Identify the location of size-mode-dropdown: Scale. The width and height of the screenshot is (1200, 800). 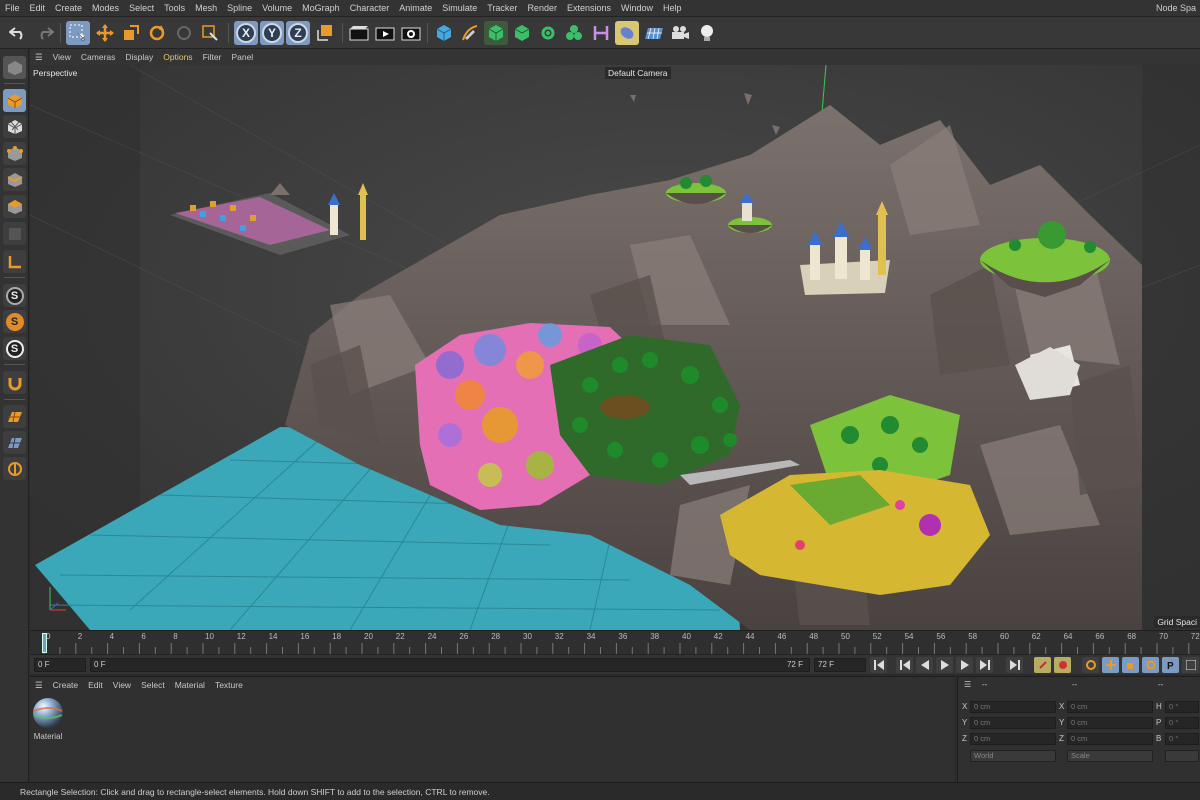
(1110, 756).